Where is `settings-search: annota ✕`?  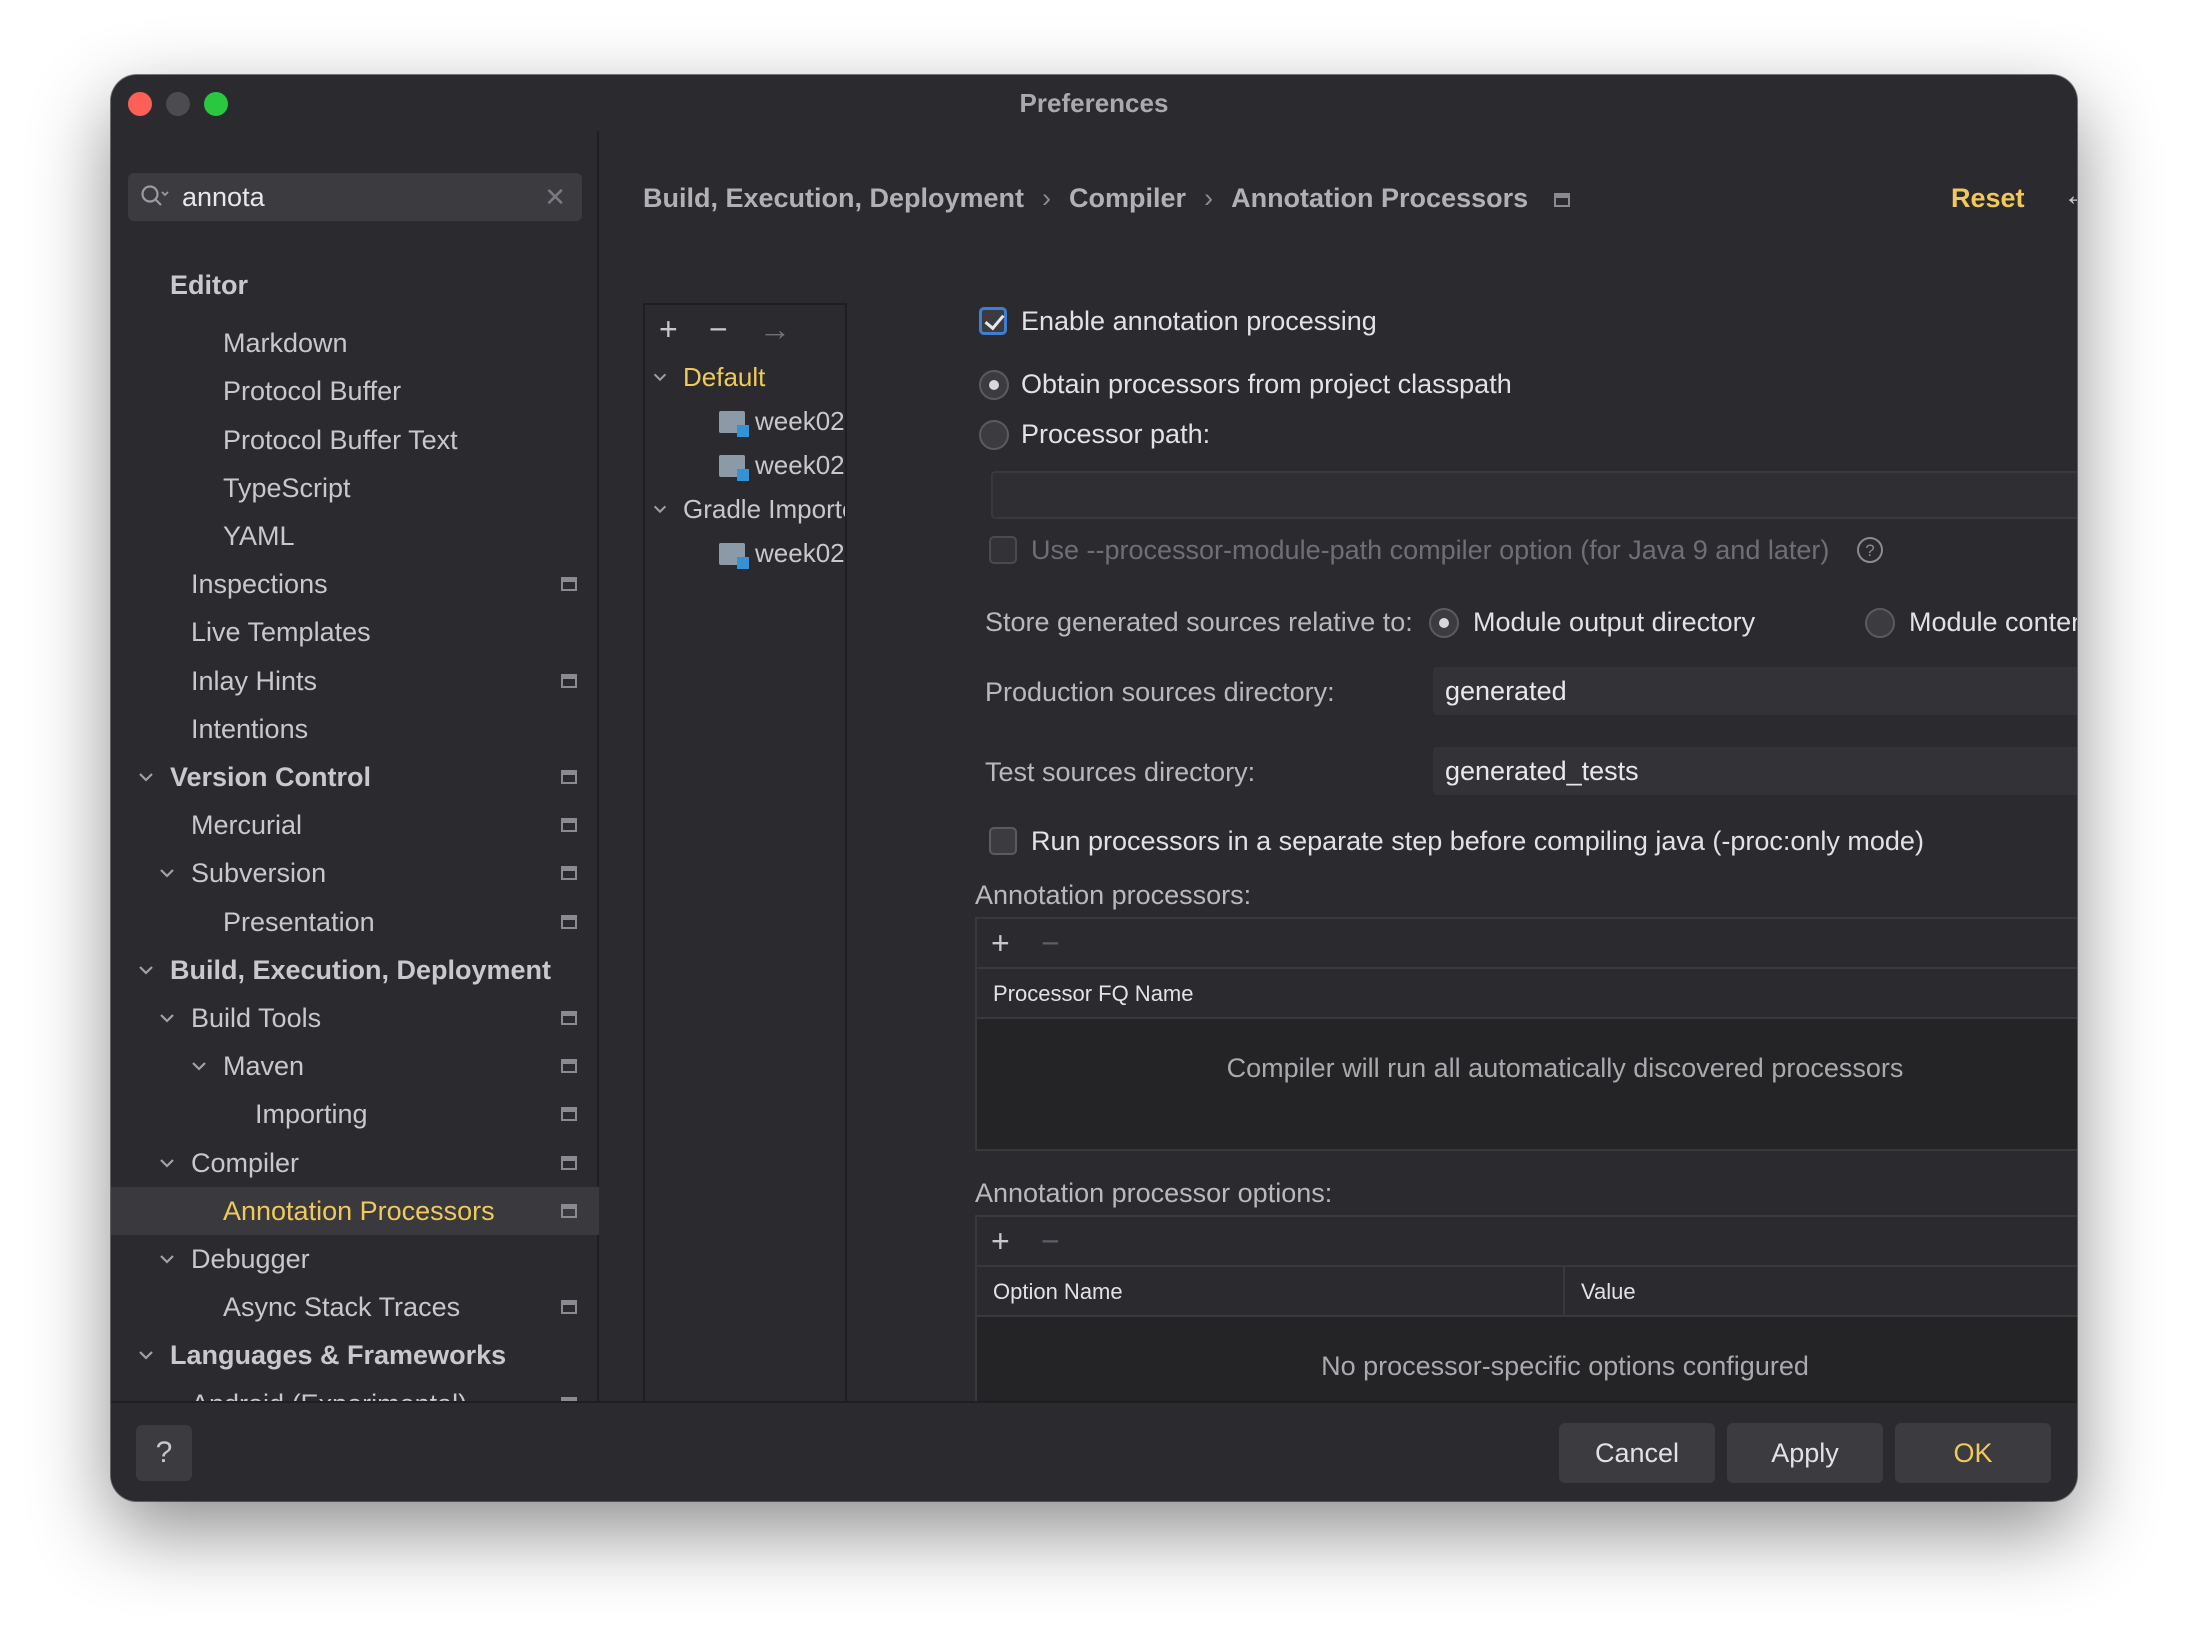 settings-search: annota ✕ is located at coordinates (355, 197).